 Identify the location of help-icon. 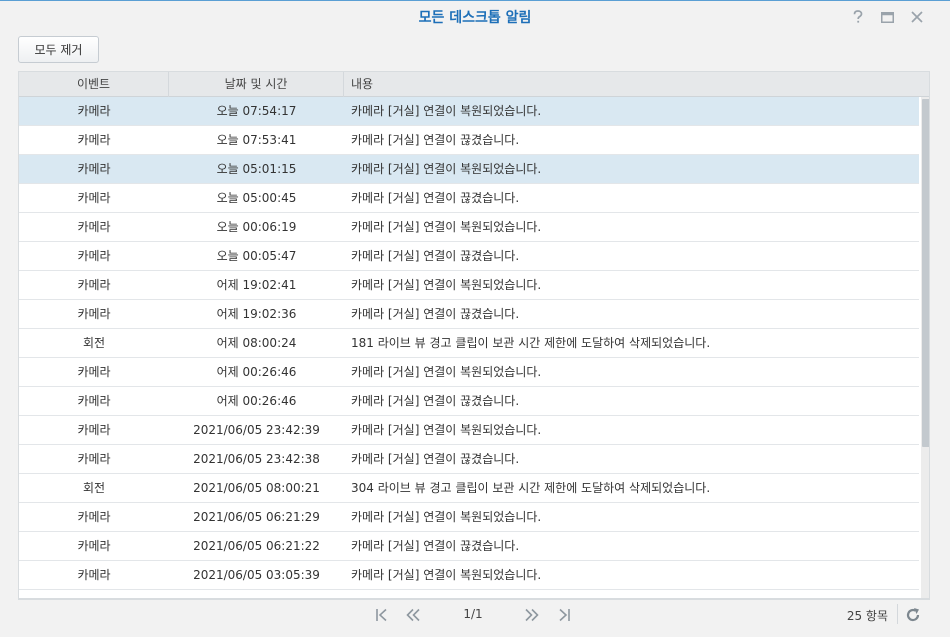
(858, 17).